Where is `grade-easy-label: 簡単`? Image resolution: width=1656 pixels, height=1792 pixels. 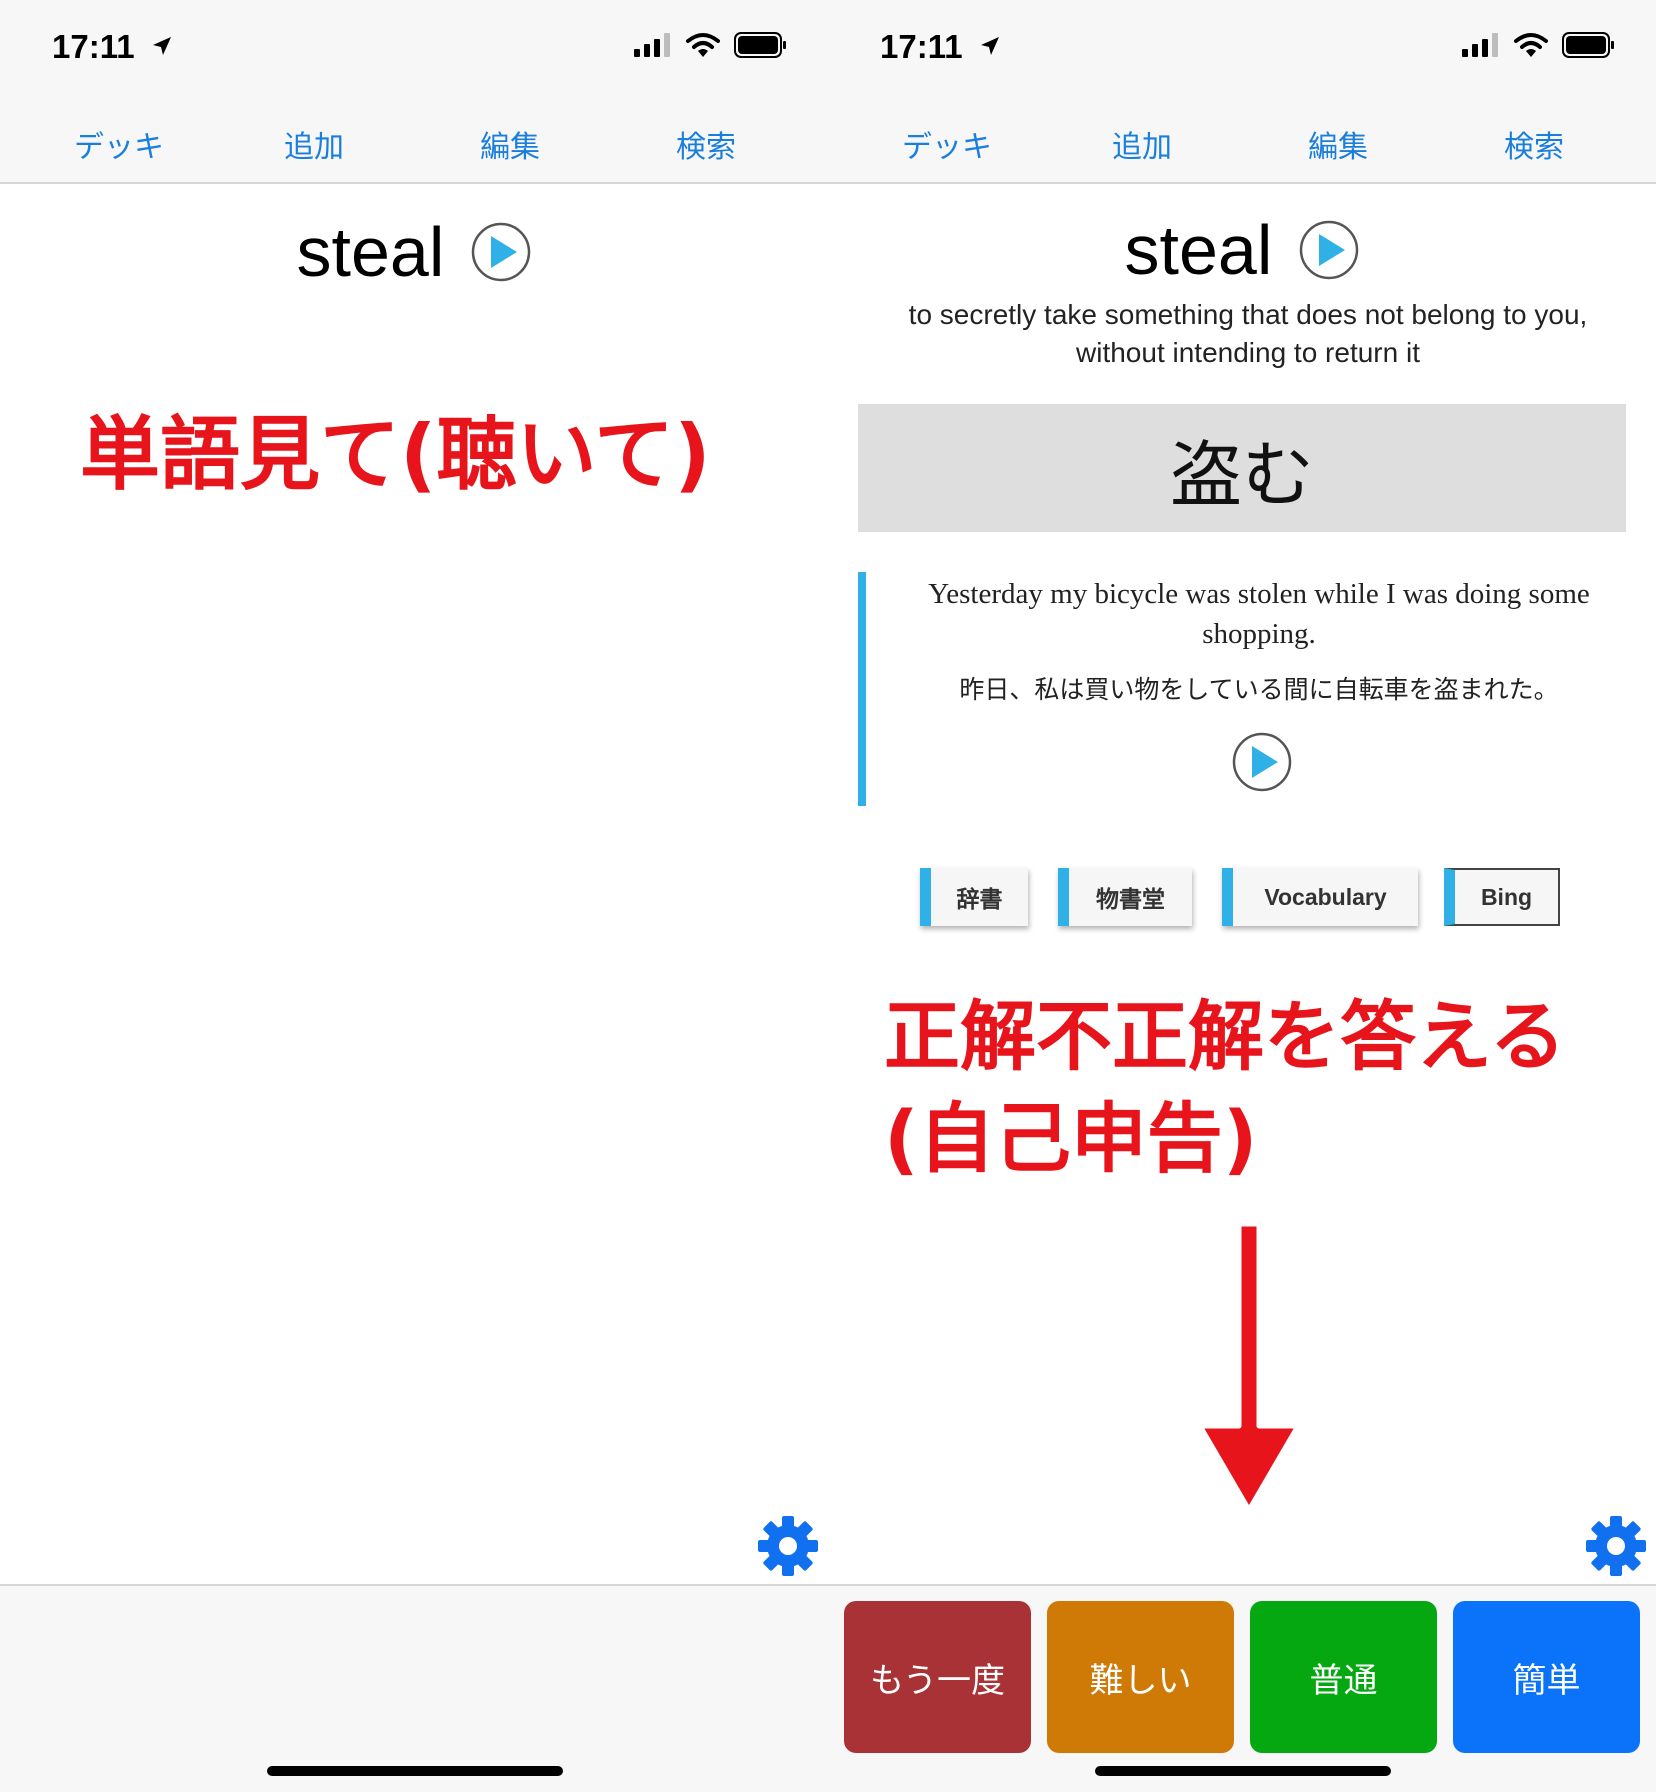
grade-easy-label: 簡単 is located at coordinates (1546, 1680).